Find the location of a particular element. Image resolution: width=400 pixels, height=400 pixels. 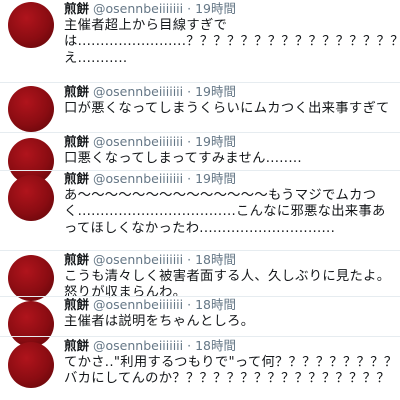

tweet-text: 主催者は説明をちゃんとしろ。 is located at coordinates (159, 321).